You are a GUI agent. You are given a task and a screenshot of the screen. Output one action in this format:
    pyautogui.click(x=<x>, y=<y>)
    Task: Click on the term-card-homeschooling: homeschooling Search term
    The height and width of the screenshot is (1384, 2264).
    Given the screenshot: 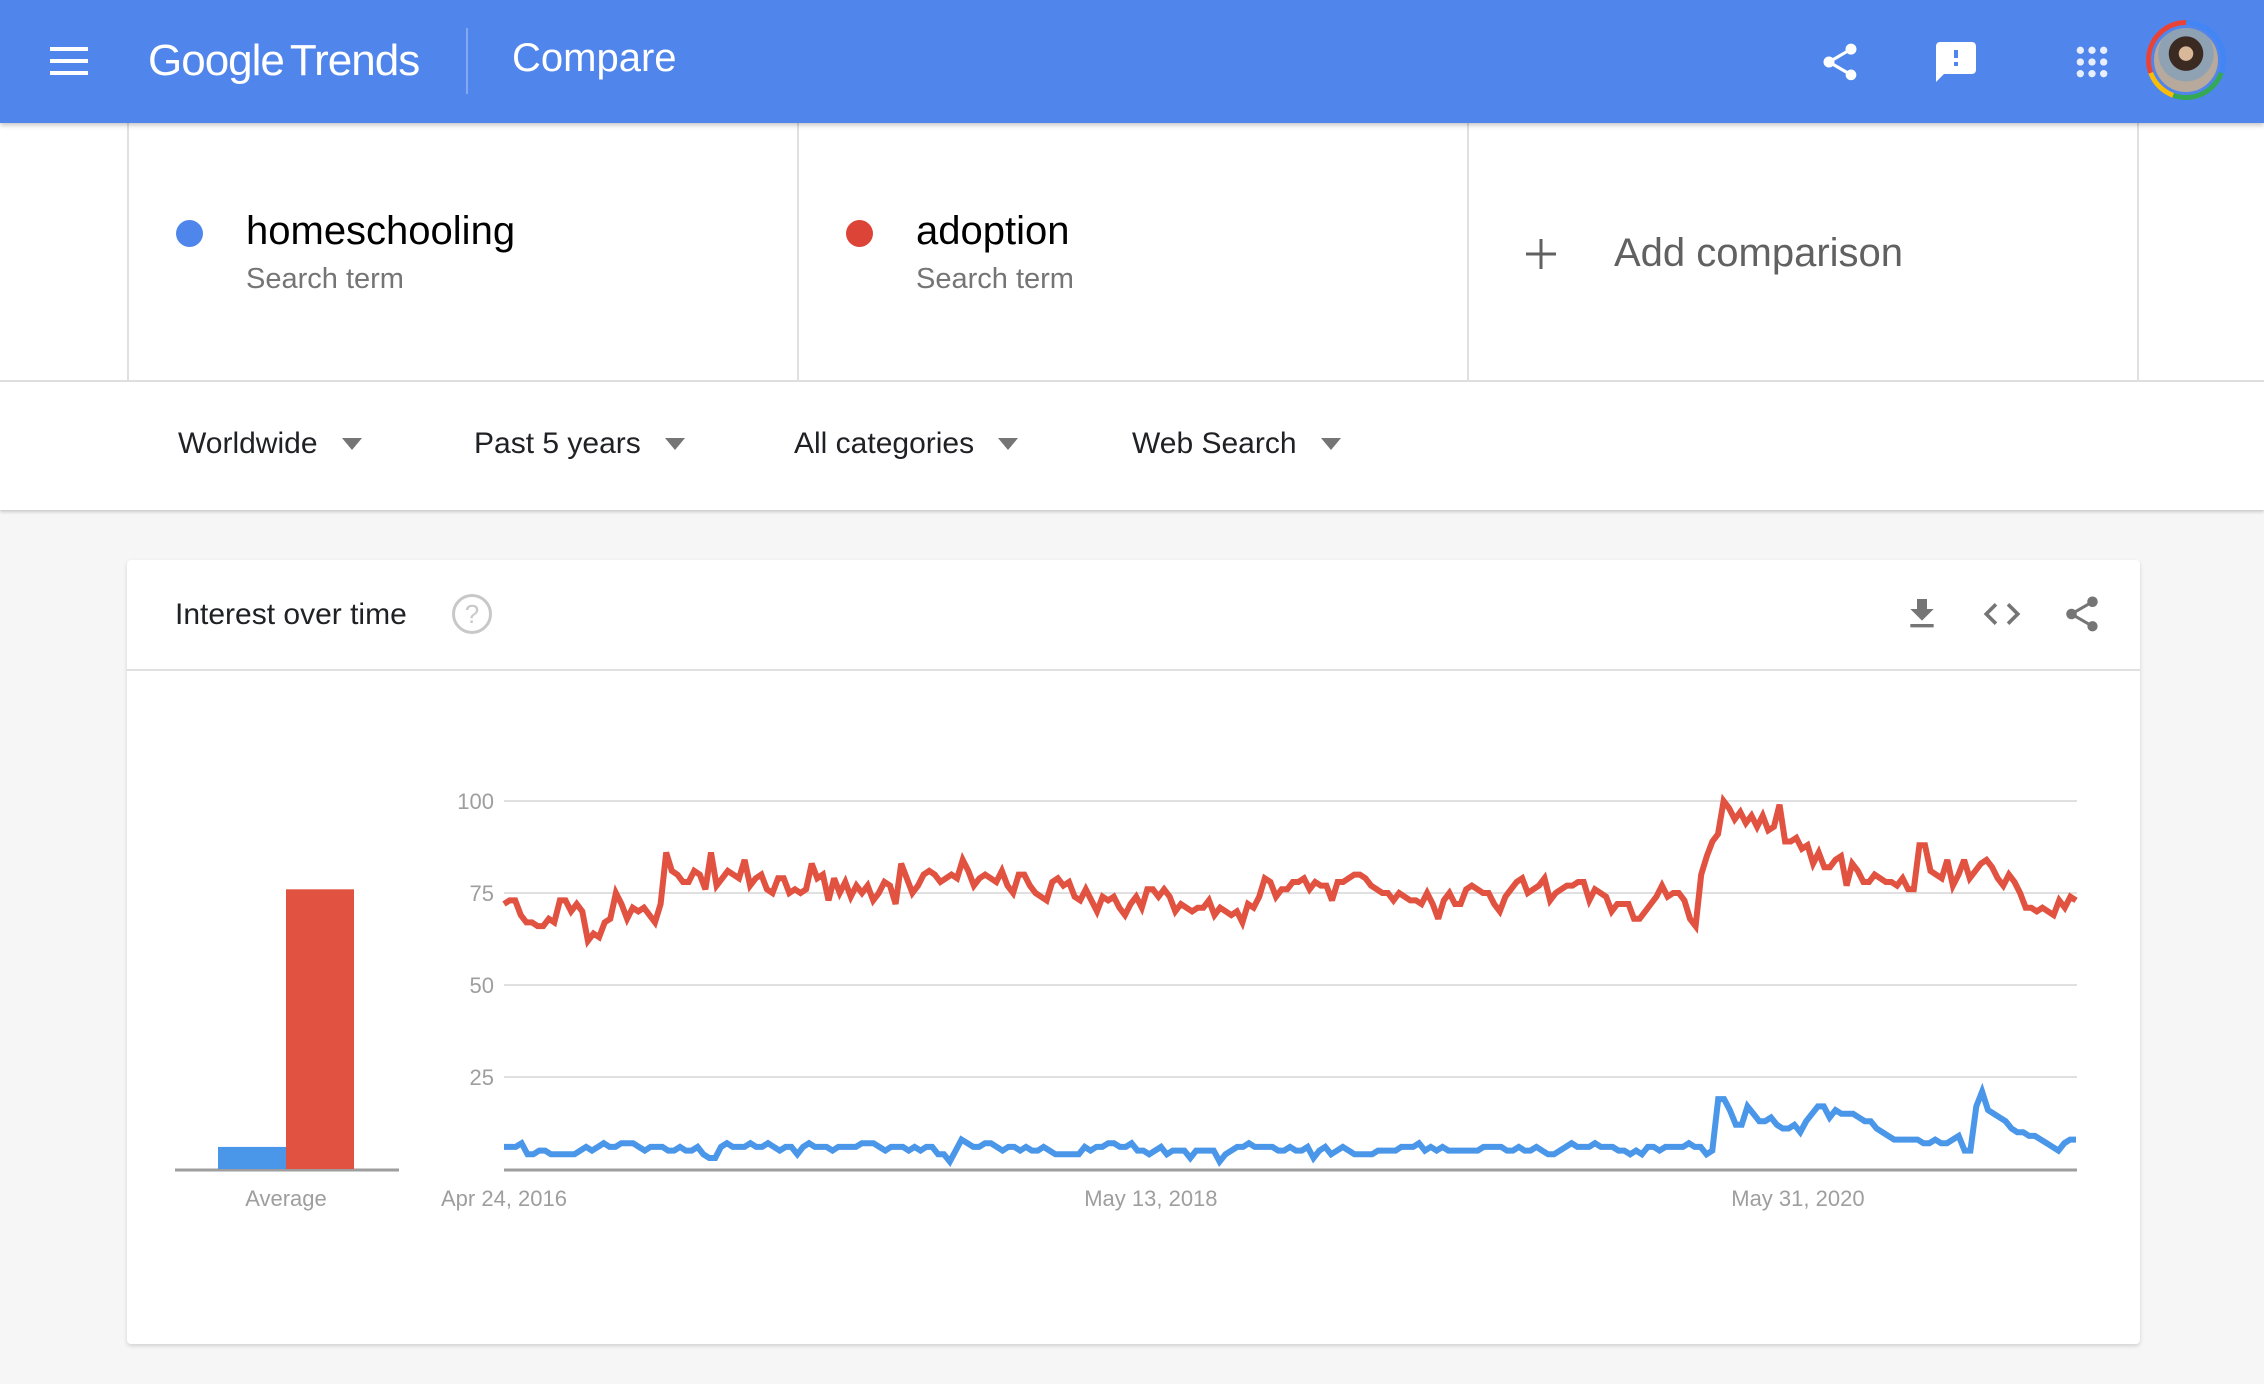 What is the action you would take?
    pyautogui.click(x=462, y=251)
    